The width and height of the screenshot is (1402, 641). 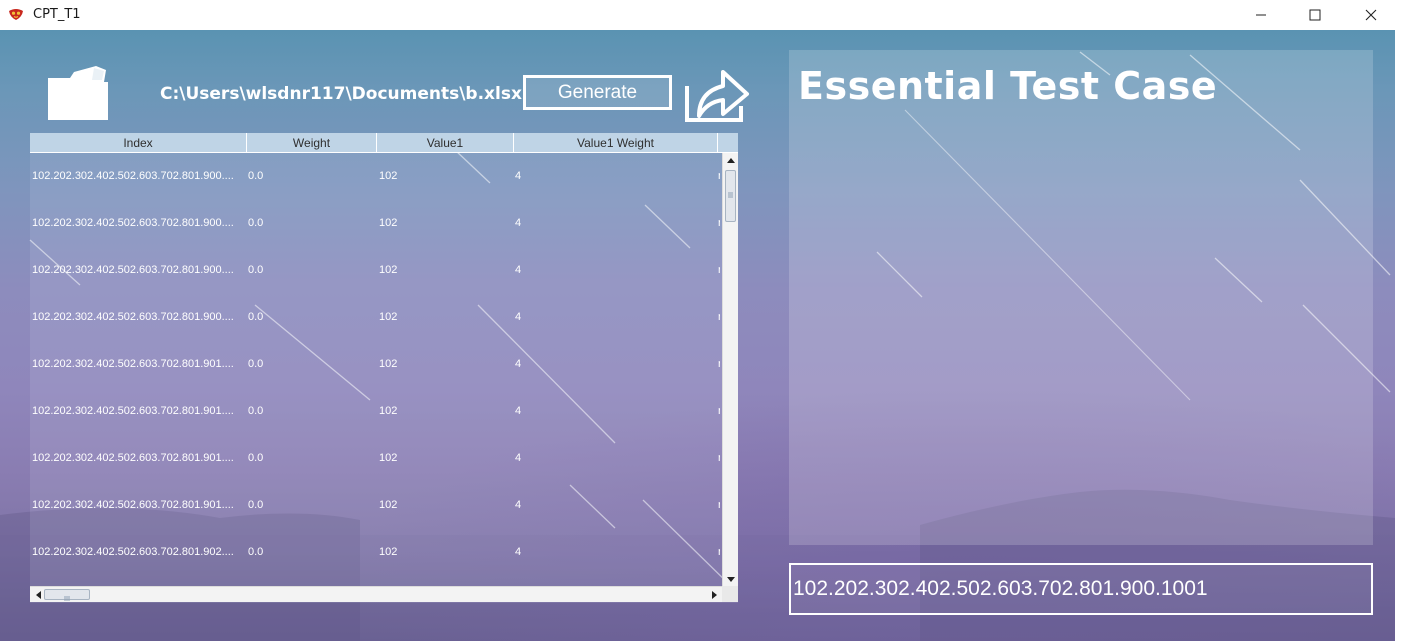 I want to click on triangle-up-icon, so click(x=730, y=160).